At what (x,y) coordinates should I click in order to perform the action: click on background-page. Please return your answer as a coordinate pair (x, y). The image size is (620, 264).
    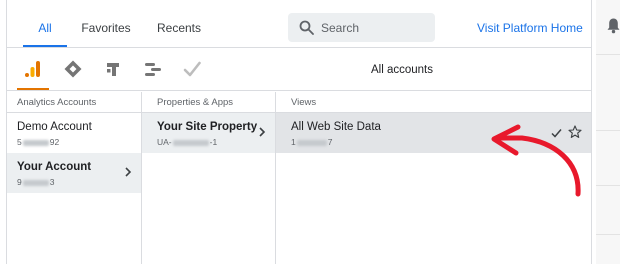
    Looking at the image, I should click on (608, 132).